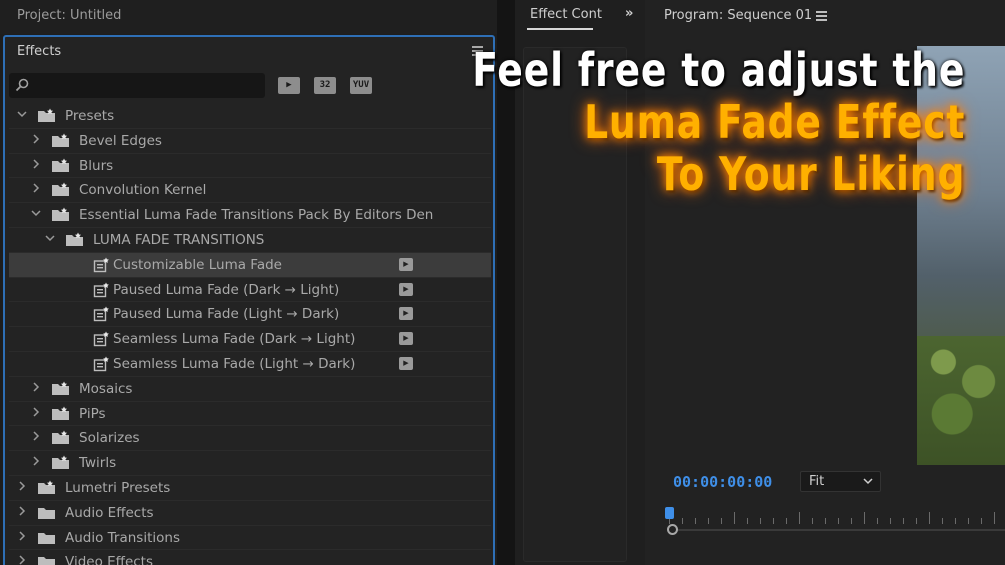 The height and width of the screenshot is (565, 1005). Describe the element at coordinates (250, 488) in the screenshot. I see `folder-row: Lumetri Presets` at that location.